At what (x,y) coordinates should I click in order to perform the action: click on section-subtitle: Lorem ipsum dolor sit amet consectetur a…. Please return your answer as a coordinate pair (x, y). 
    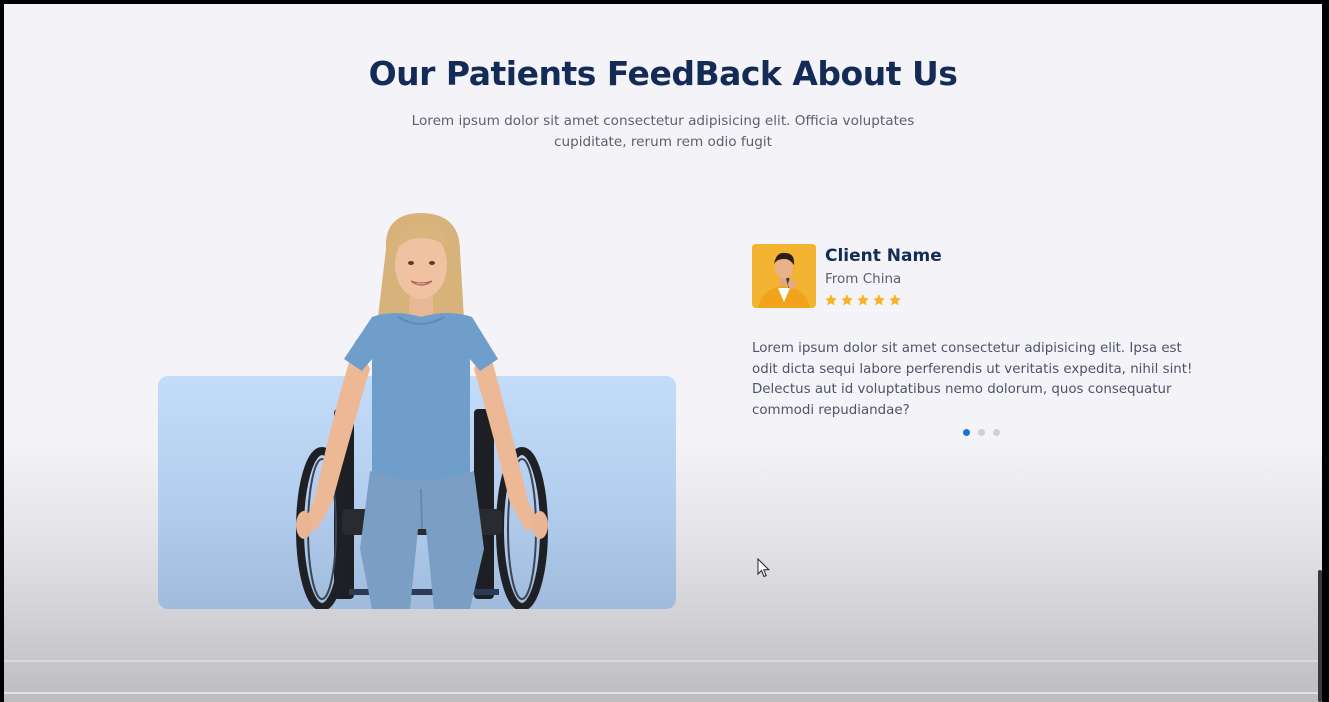
    Looking at the image, I should click on (663, 131).